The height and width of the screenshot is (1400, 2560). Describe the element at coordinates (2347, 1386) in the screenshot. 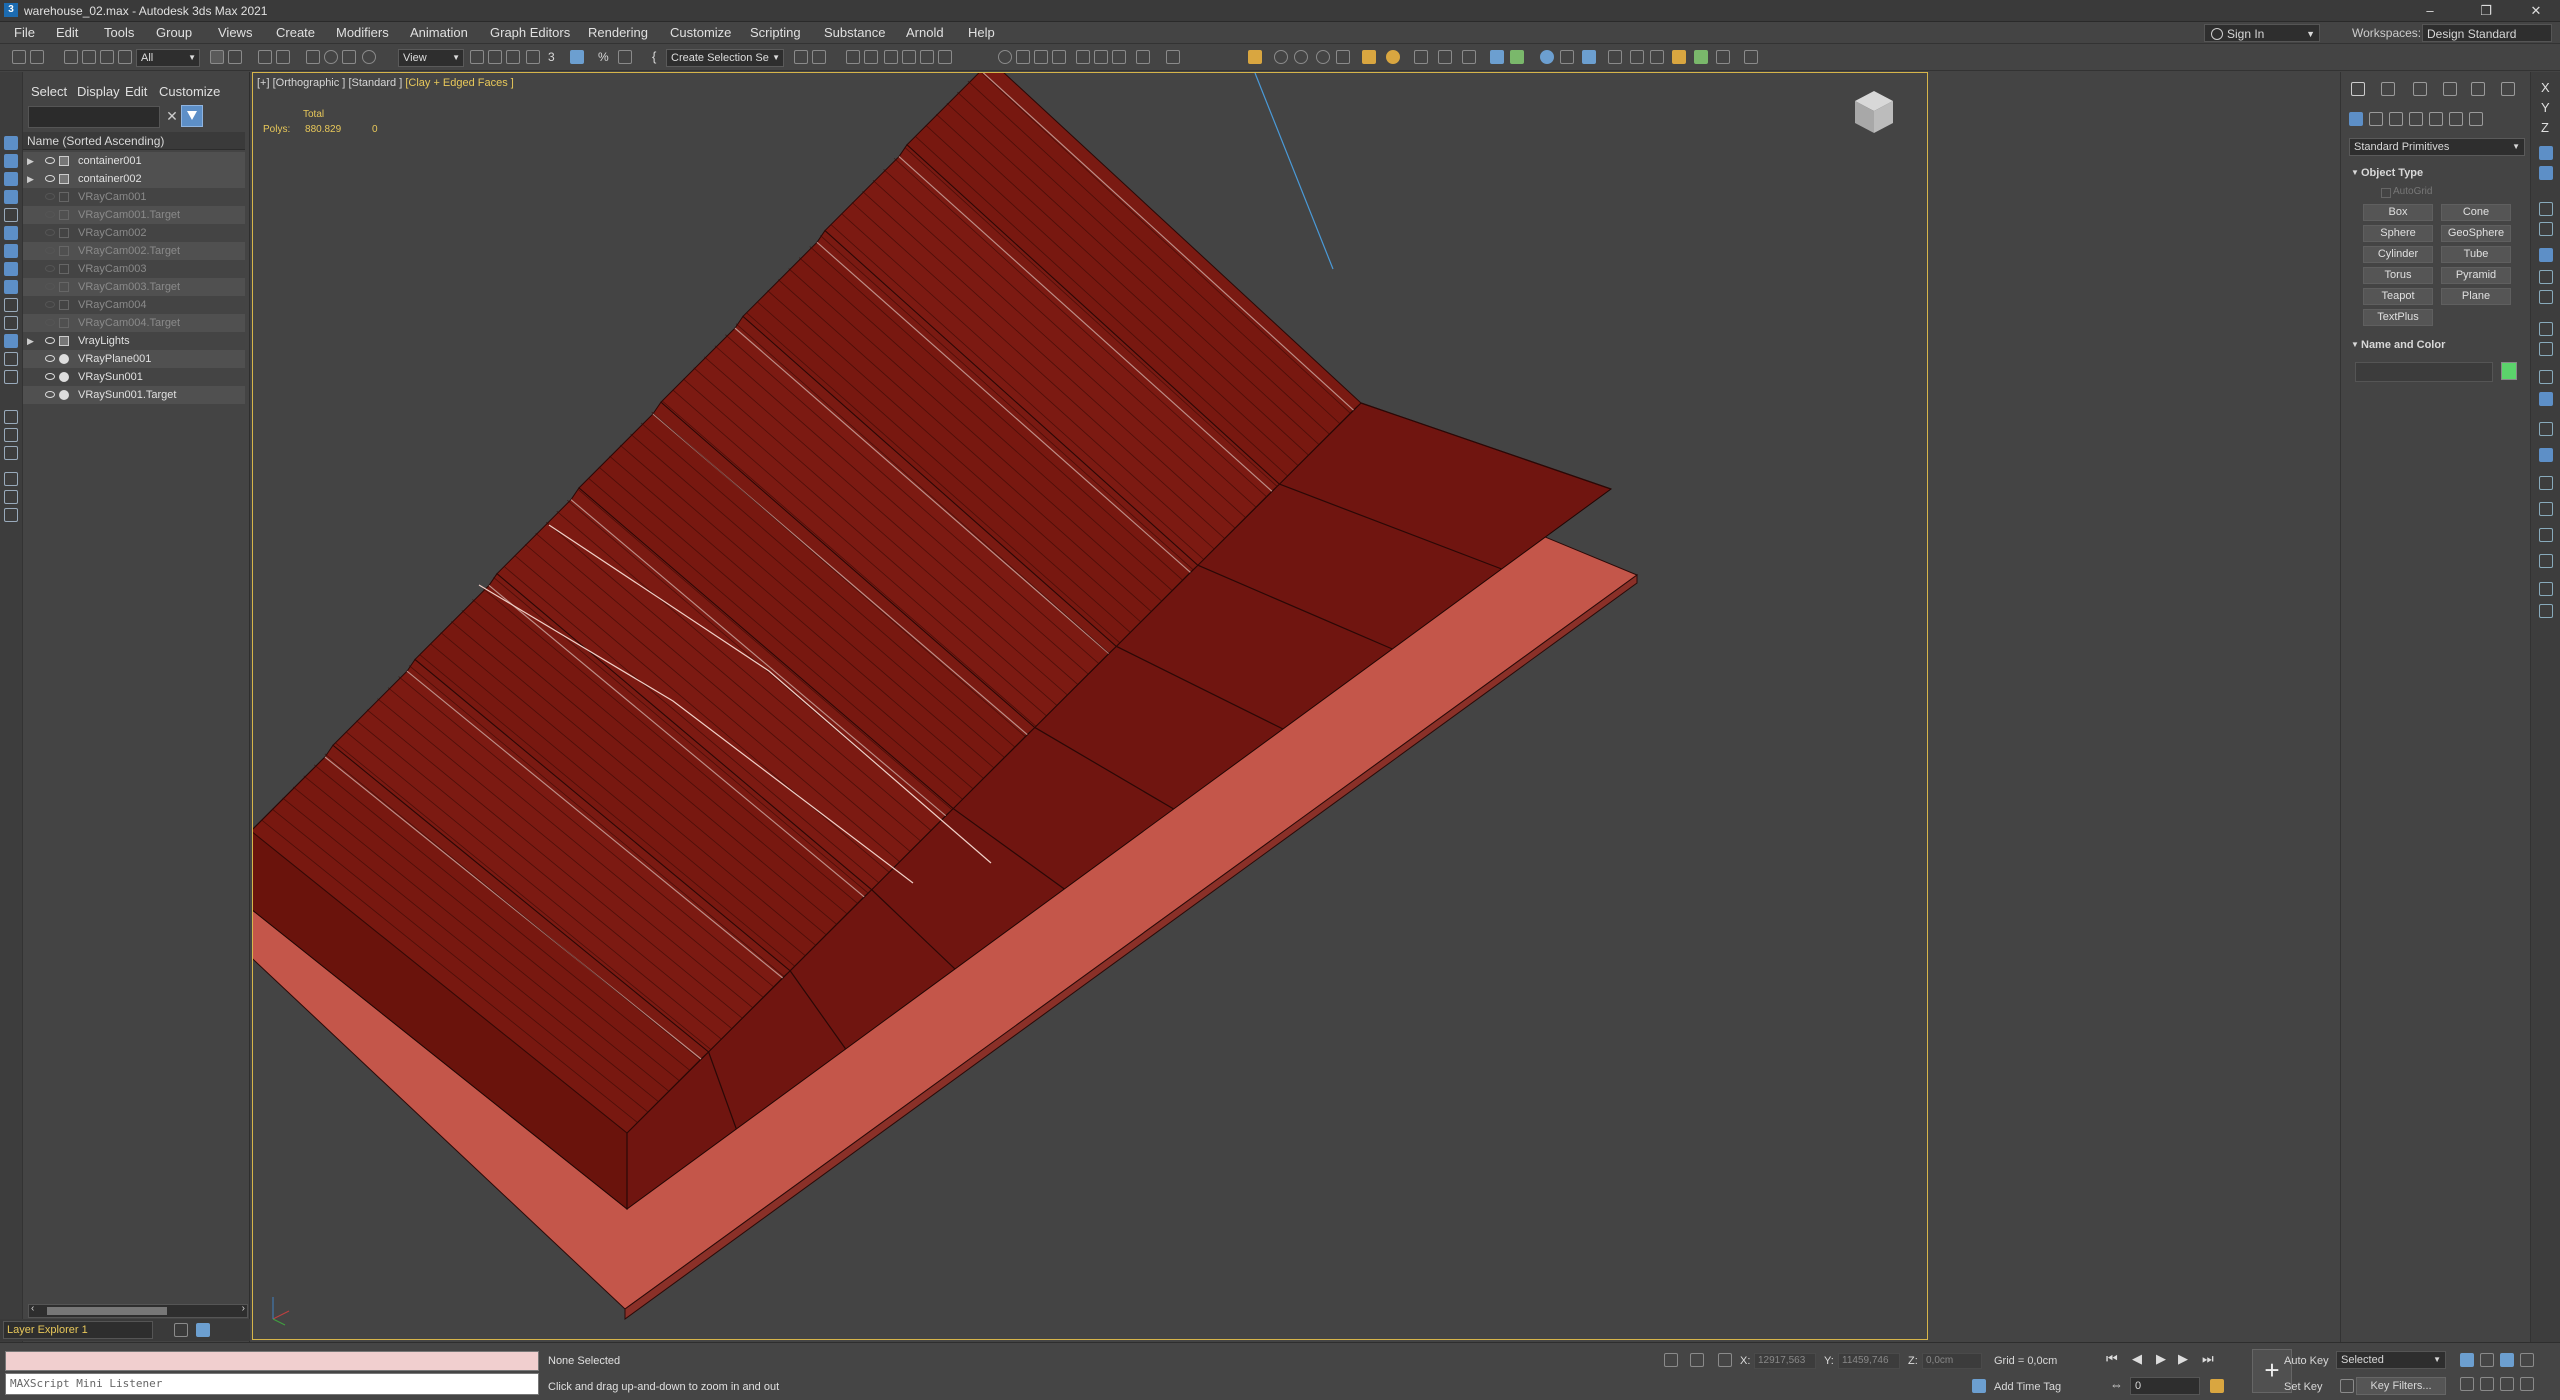

I see `key-mode-toggle-icon` at that location.